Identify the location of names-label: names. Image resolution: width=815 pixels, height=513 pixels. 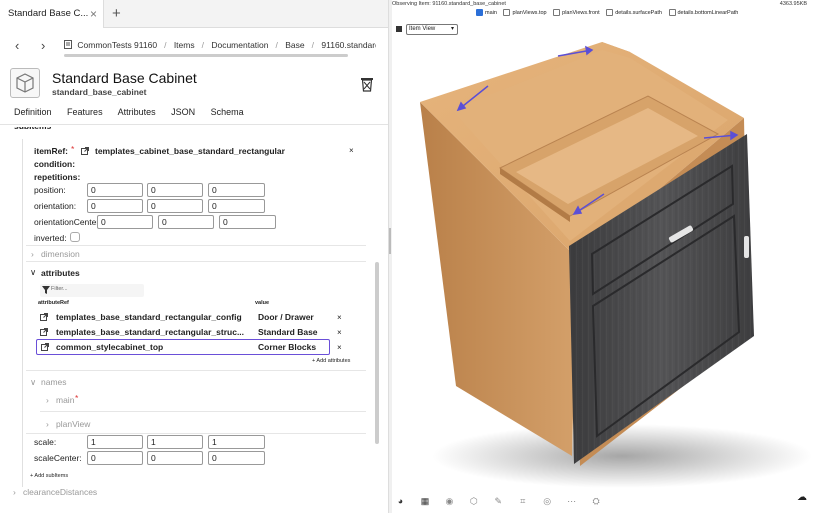
(54, 382).